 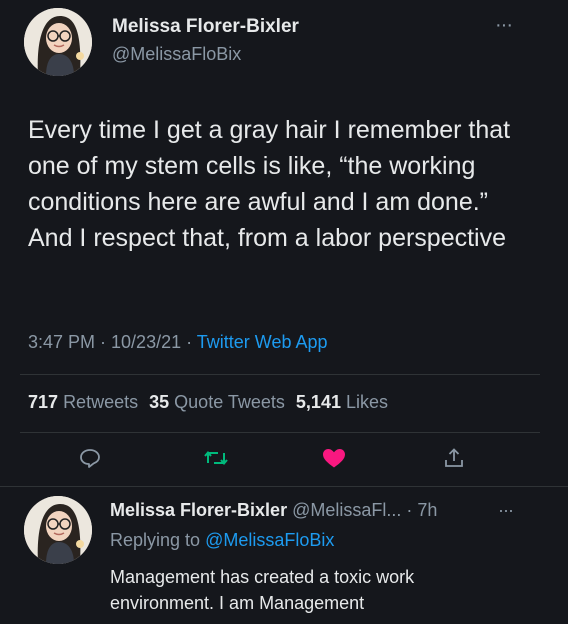 I want to click on reply-handle-time: @MelissaFl... · 7h, so click(x=364, y=510).